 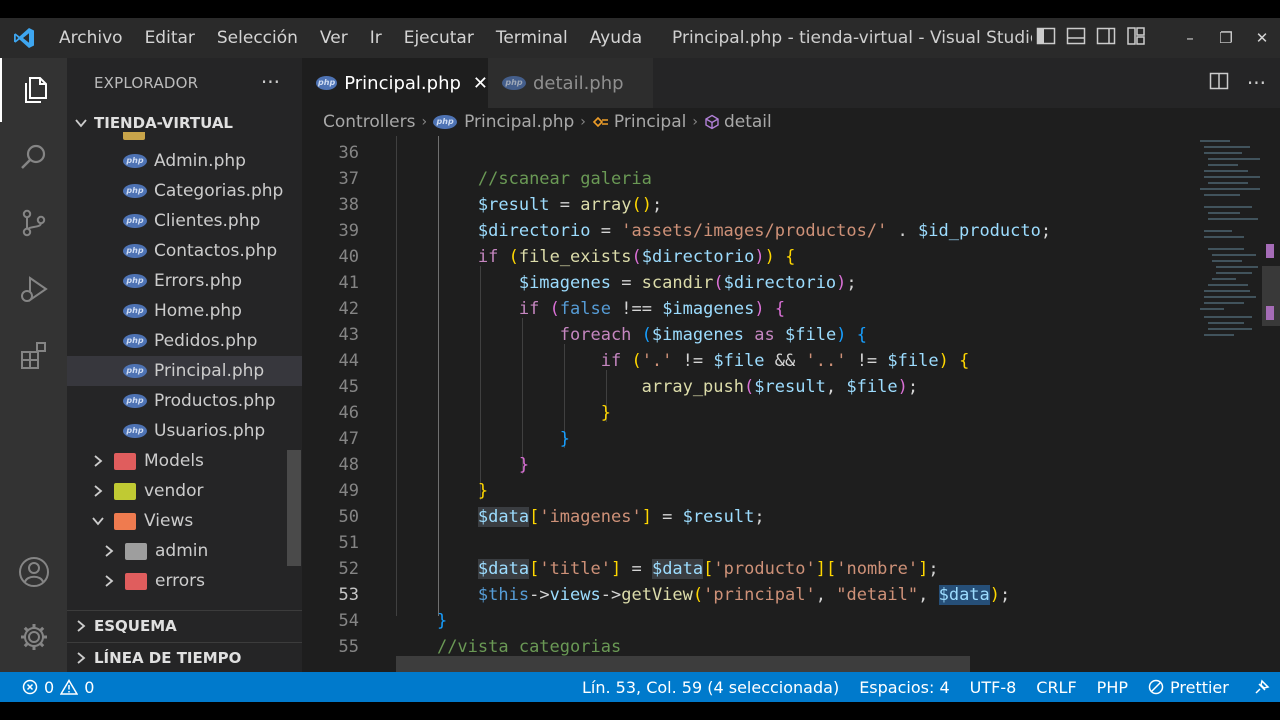 I want to click on source-control-icon, so click(x=33, y=223).